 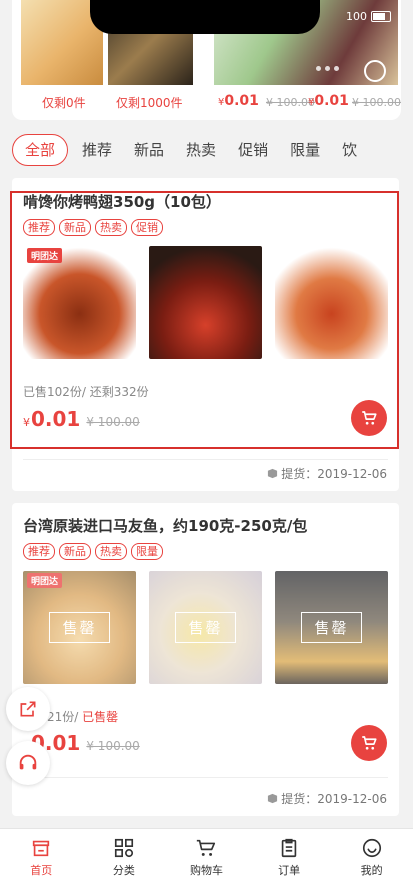 What do you see at coordinates (201, 150) in the screenshot?
I see `tab-hot: 热卖` at bounding box center [201, 150].